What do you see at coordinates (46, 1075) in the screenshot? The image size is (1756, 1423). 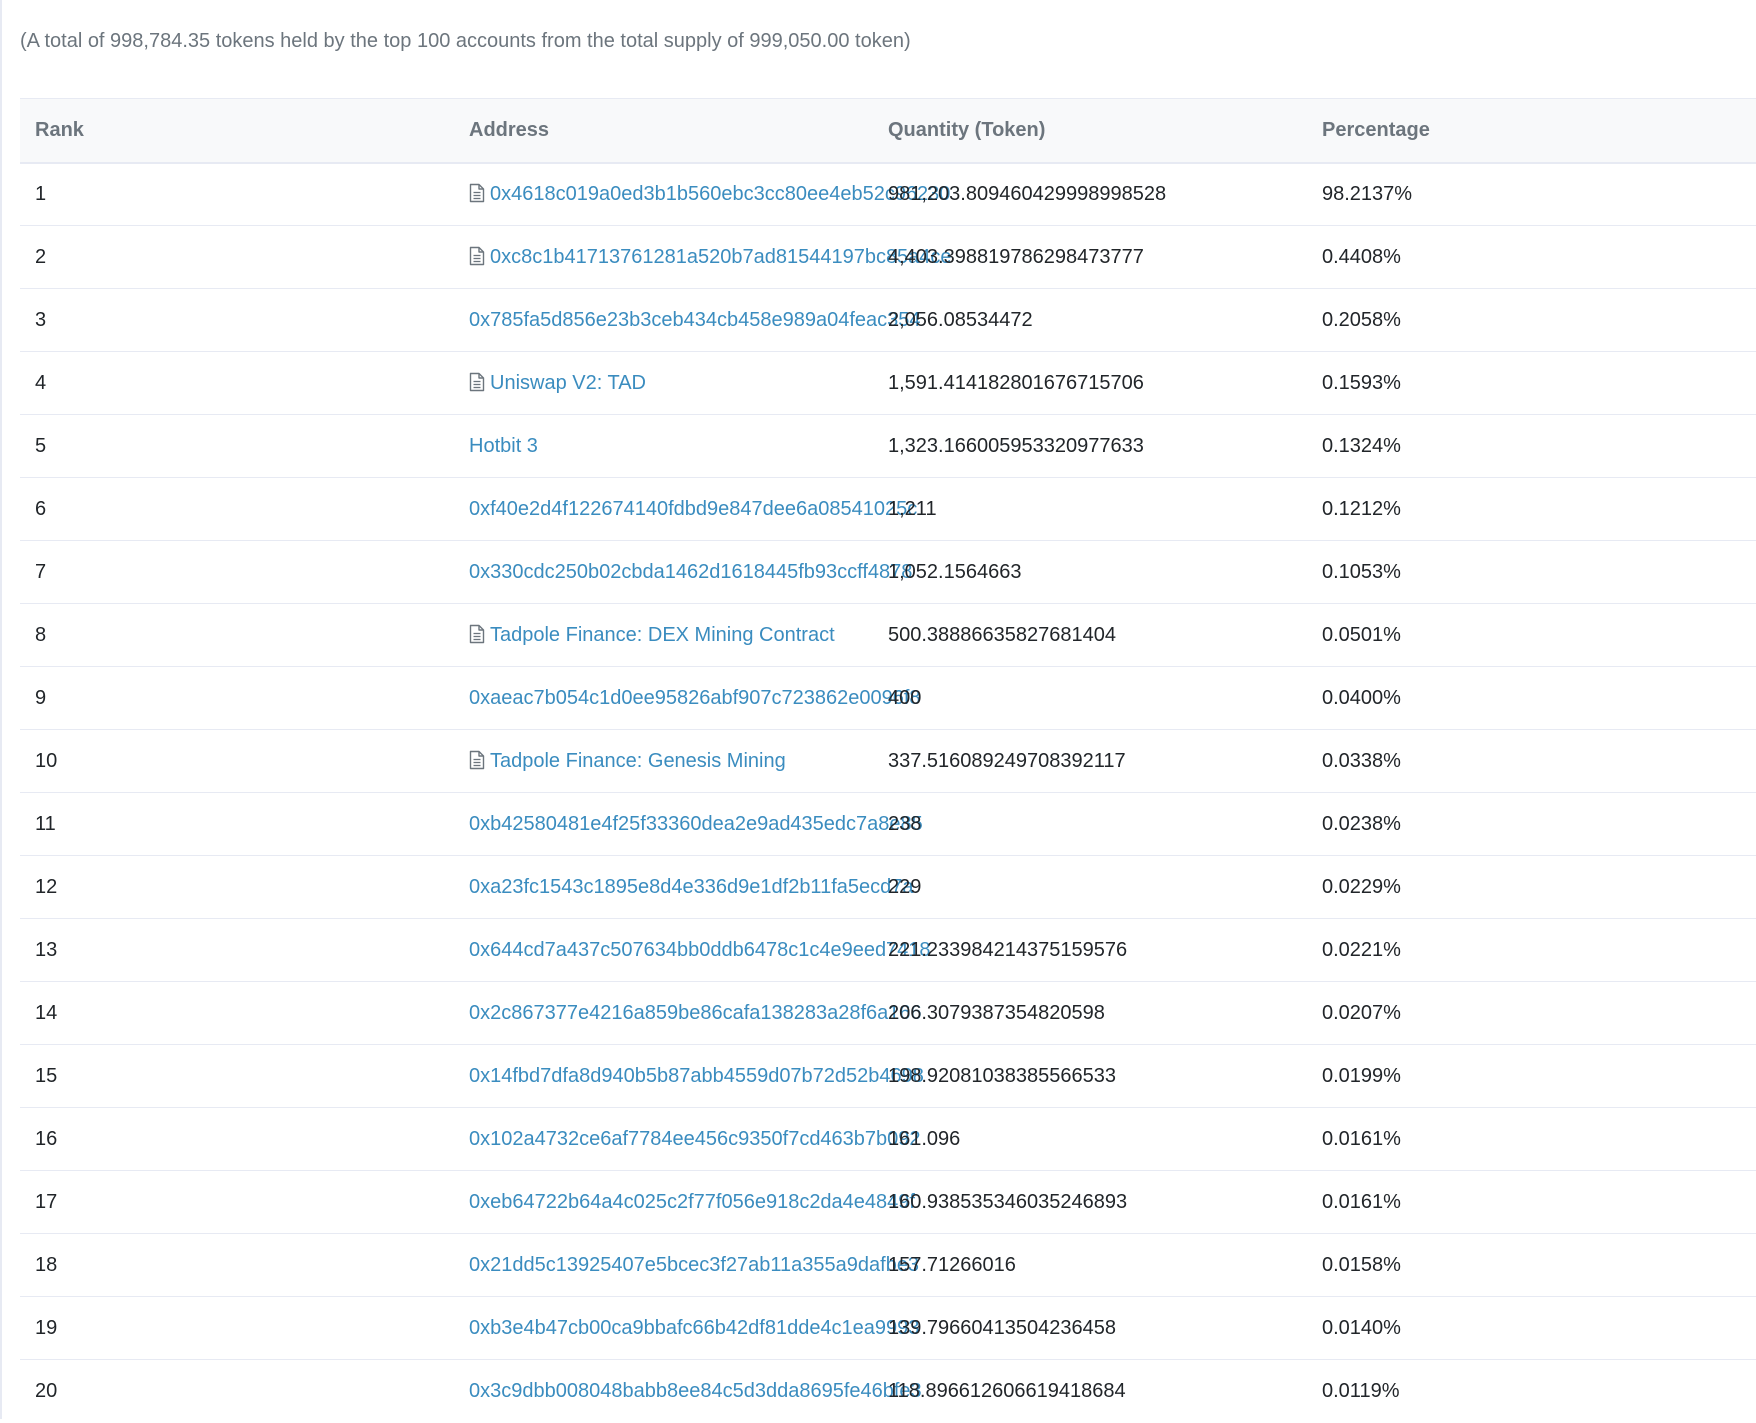 I see `rank-value: 15` at bounding box center [46, 1075].